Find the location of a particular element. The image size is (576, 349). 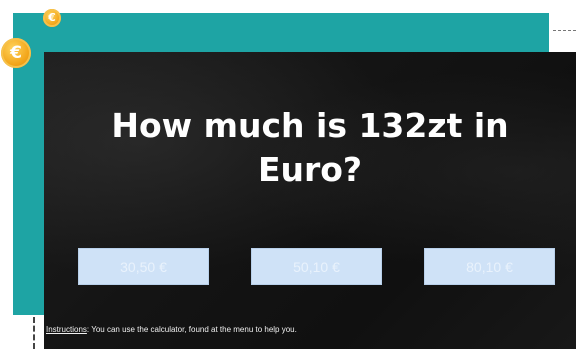

coin-symbol: € is located at coordinates (52, 17).